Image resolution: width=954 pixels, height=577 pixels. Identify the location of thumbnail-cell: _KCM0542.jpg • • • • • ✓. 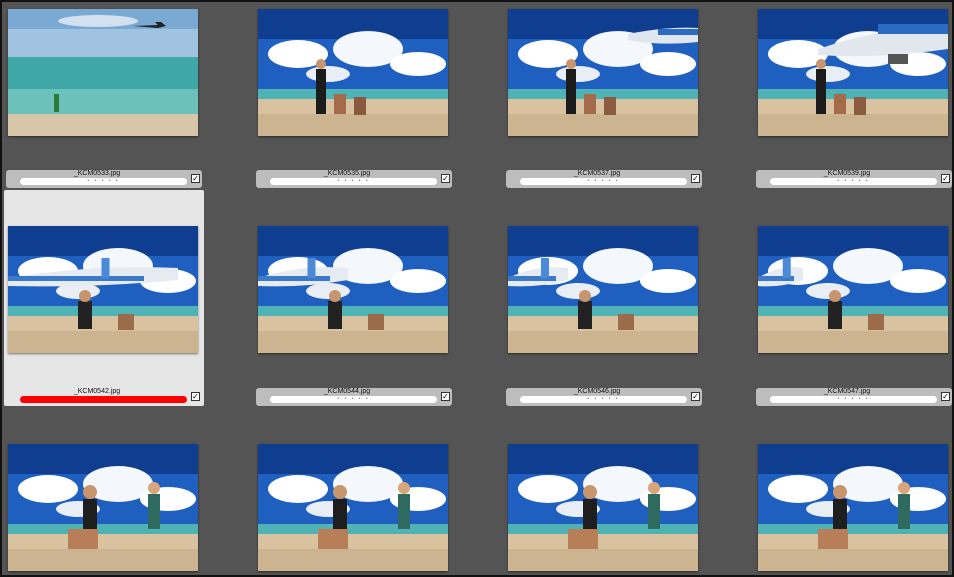
(104, 298).